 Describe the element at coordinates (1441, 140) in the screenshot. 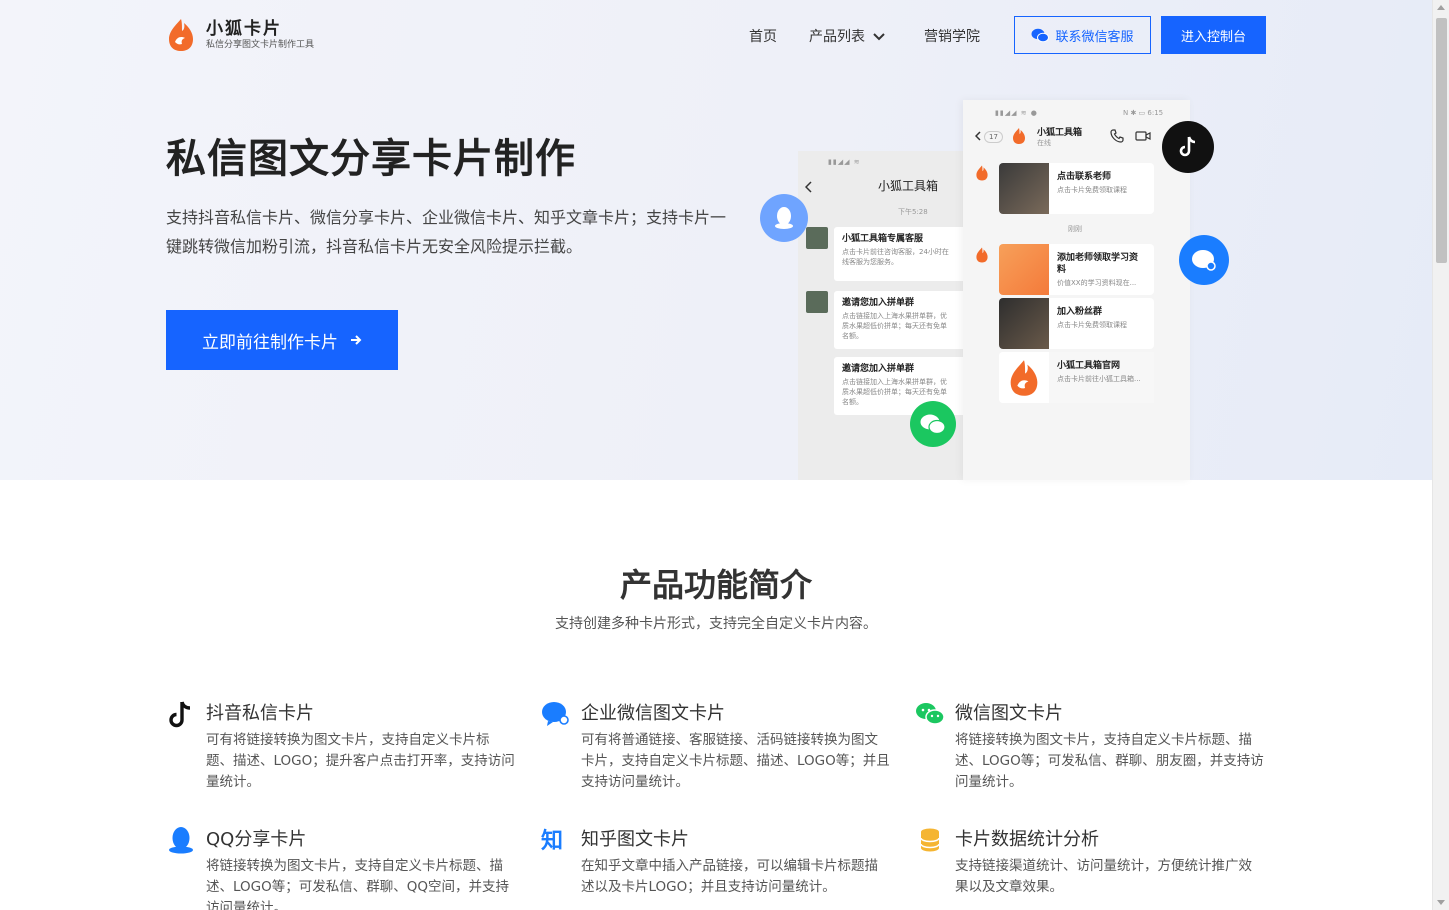

I see `scrollbar-thumb` at that location.